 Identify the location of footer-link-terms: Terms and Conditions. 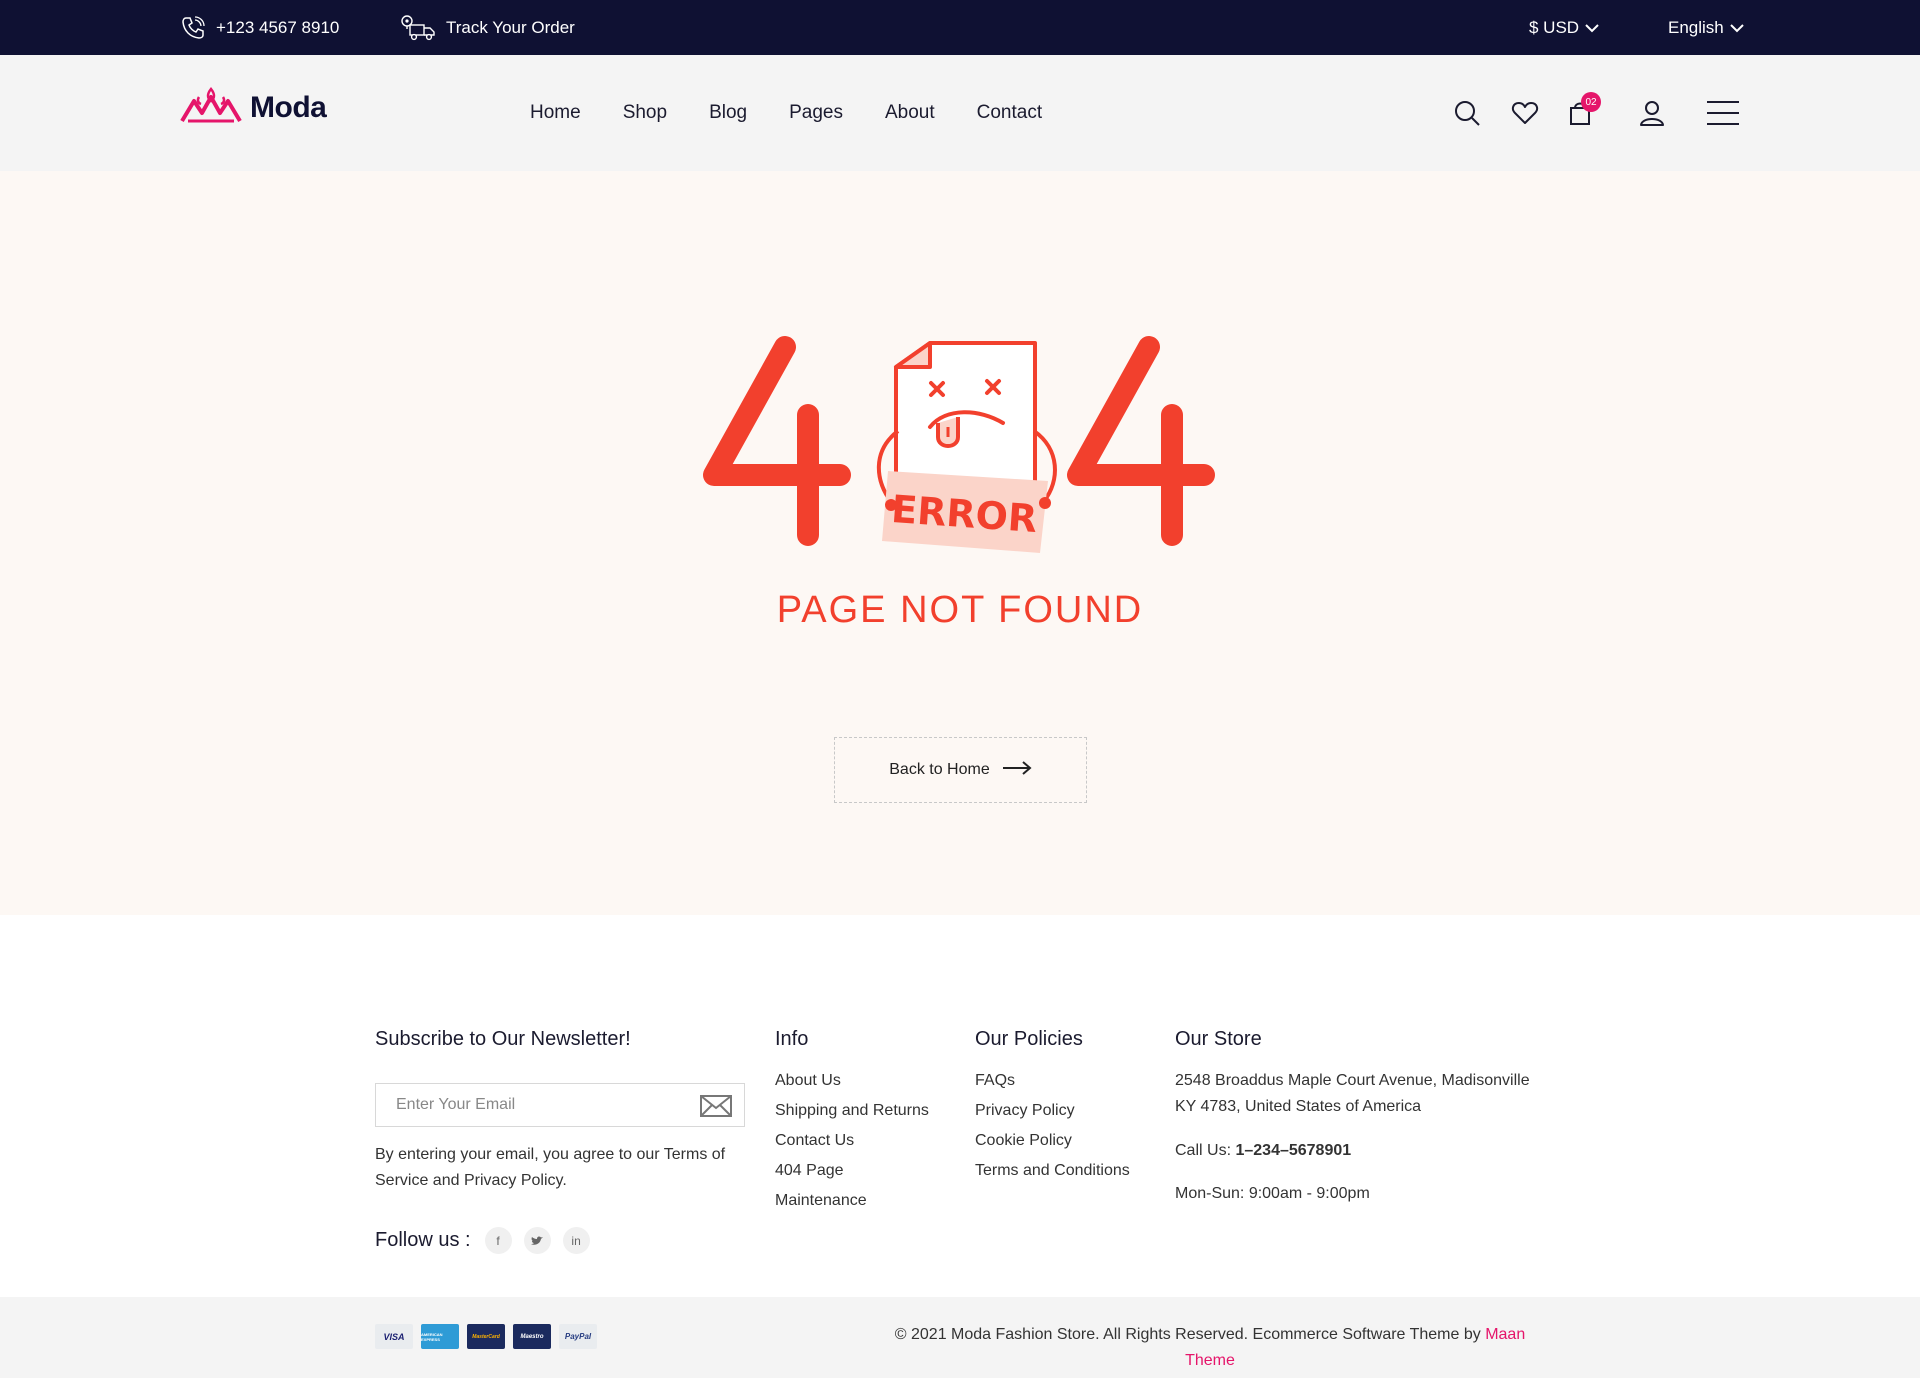
(1052, 1171).